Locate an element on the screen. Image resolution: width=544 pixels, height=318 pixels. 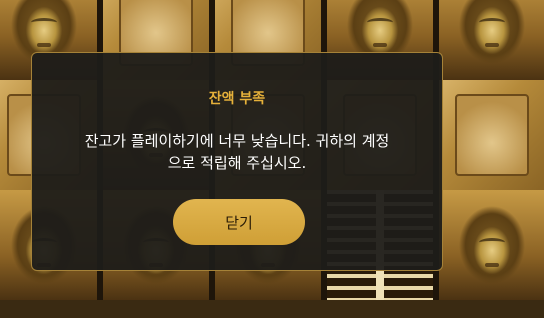
dialog-message-line-2: 으로 적립해 주십시오. is located at coordinates (237, 163).